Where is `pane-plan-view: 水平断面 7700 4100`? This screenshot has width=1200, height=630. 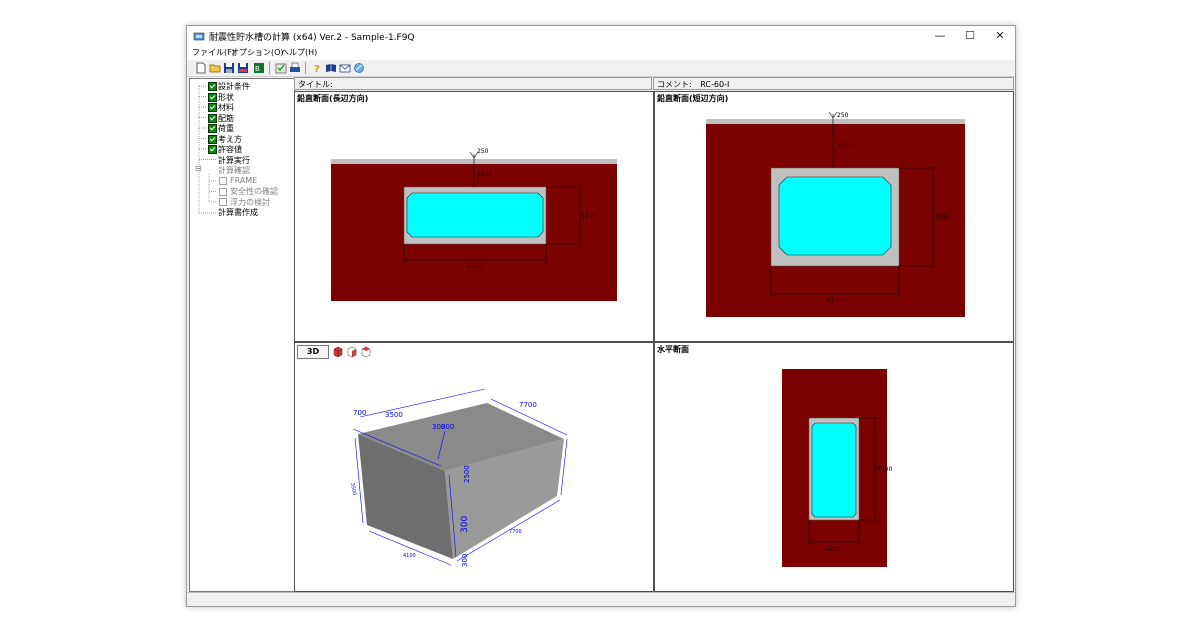
pane-plan-view: 水平断面 7700 4100 is located at coordinates (834, 467).